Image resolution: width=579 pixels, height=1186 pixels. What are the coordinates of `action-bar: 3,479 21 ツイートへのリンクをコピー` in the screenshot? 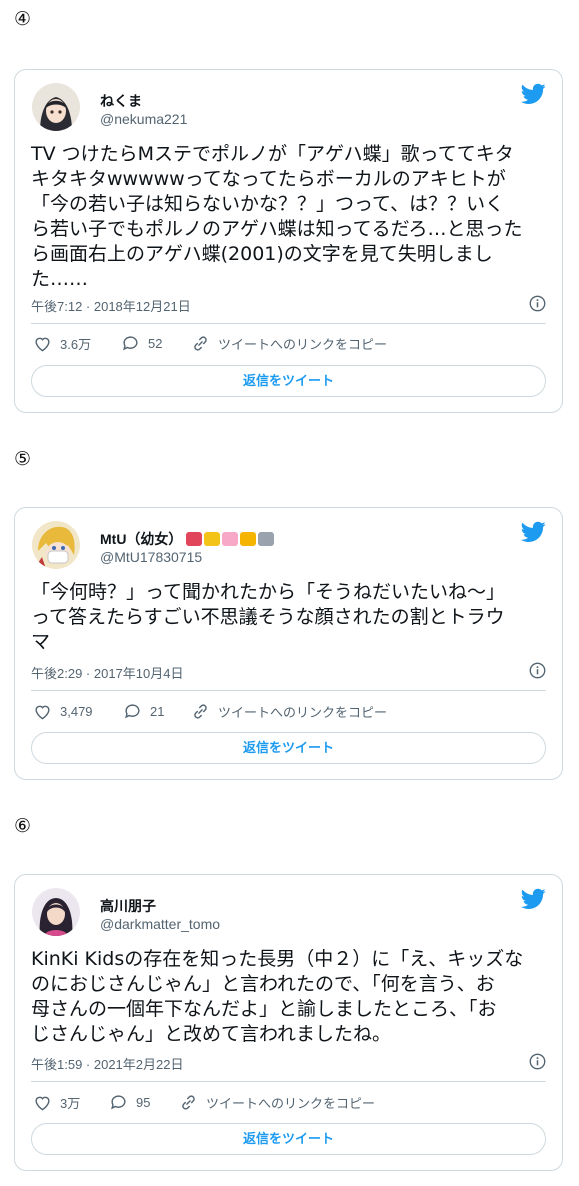 It's located at (289, 713).